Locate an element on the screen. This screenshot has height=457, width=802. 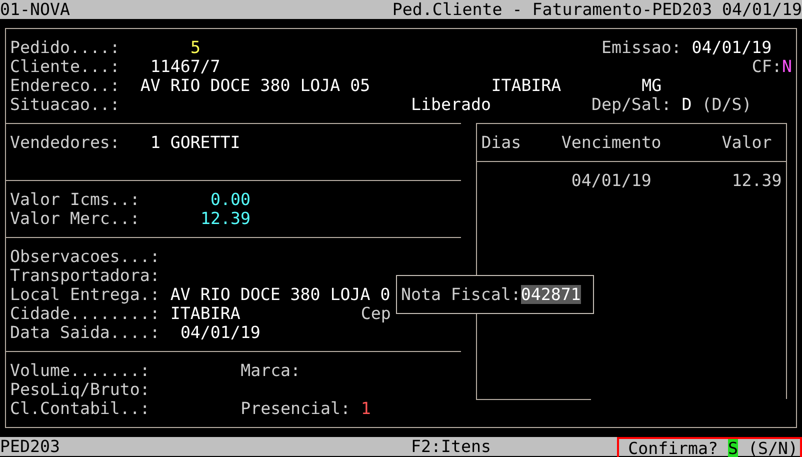
invoice-number-field: 042871 is located at coordinates (550, 294).